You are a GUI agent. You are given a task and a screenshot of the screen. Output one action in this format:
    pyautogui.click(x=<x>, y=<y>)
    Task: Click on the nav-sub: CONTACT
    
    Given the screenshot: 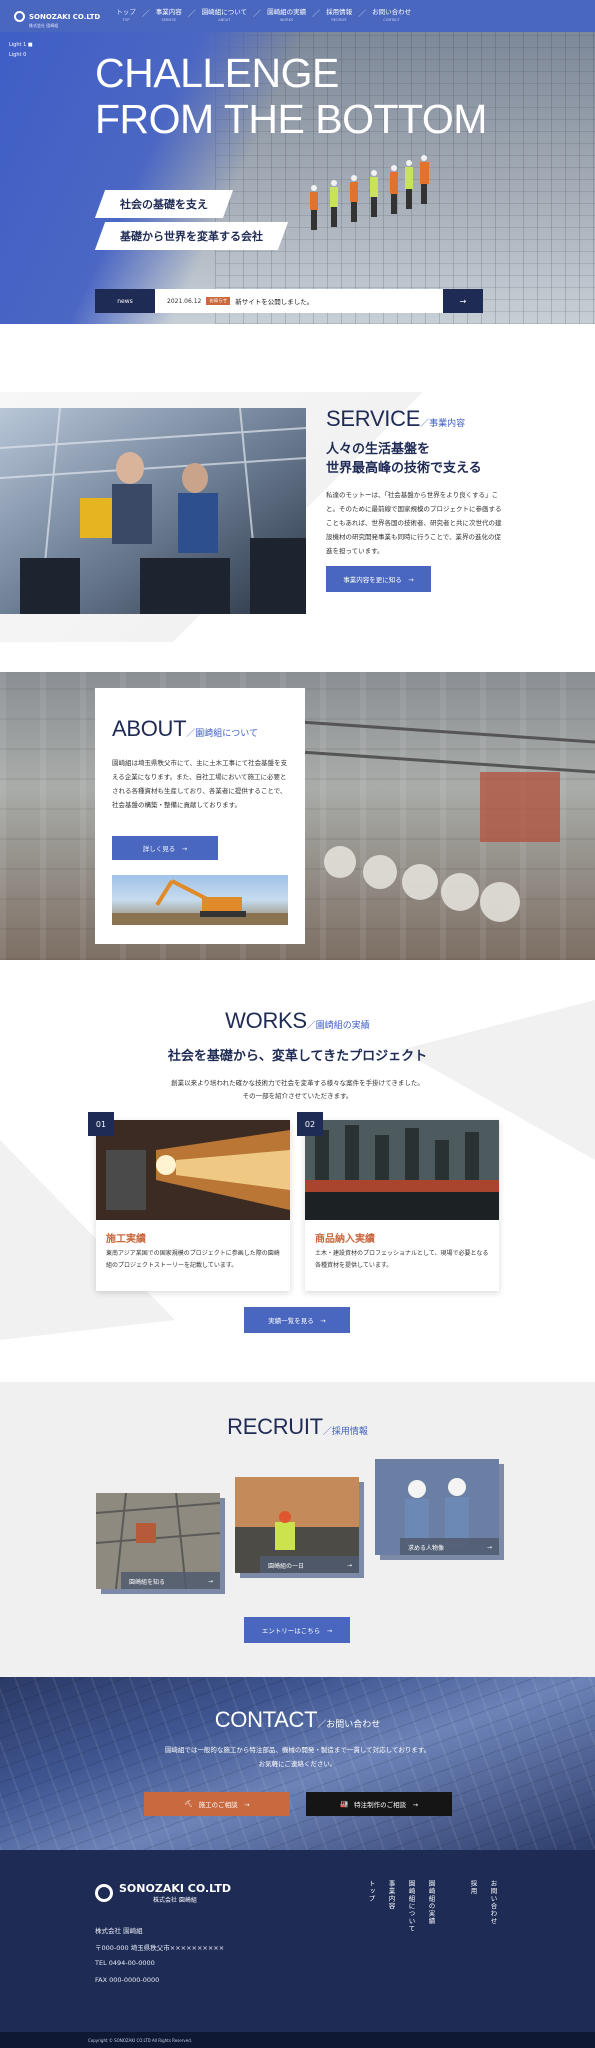 What is the action you would take?
    pyautogui.click(x=391, y=20)
    